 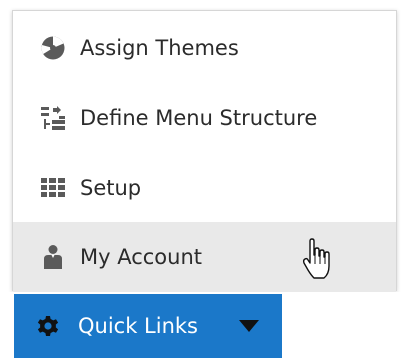 What do you see at coordinates (53, 187) in the screenshot?
I see `grid-icon` at bounding box center [53, 187].